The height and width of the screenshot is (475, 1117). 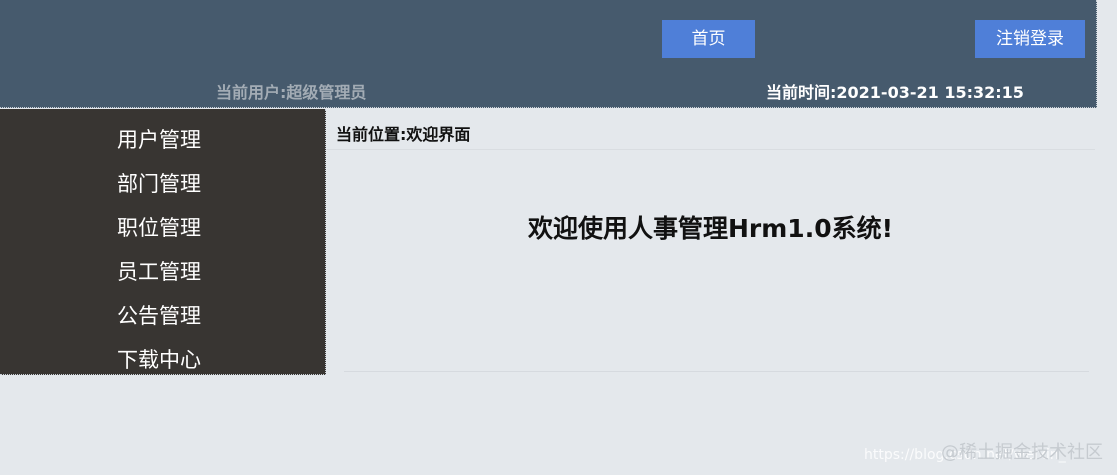 I want to click on home-button: 首页, so click(x=708, y=39).